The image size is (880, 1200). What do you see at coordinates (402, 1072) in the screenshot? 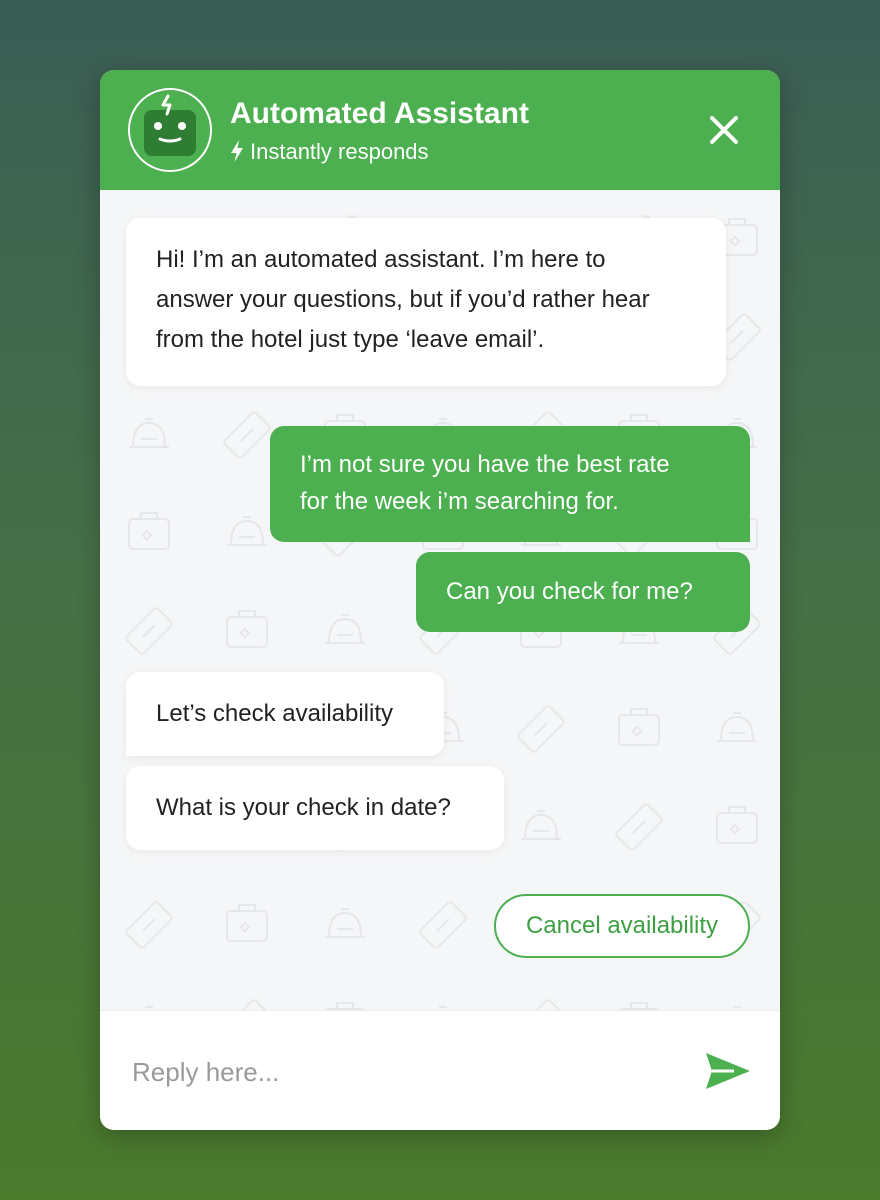
I see `reply-input` at bounding box center [402, 1072].